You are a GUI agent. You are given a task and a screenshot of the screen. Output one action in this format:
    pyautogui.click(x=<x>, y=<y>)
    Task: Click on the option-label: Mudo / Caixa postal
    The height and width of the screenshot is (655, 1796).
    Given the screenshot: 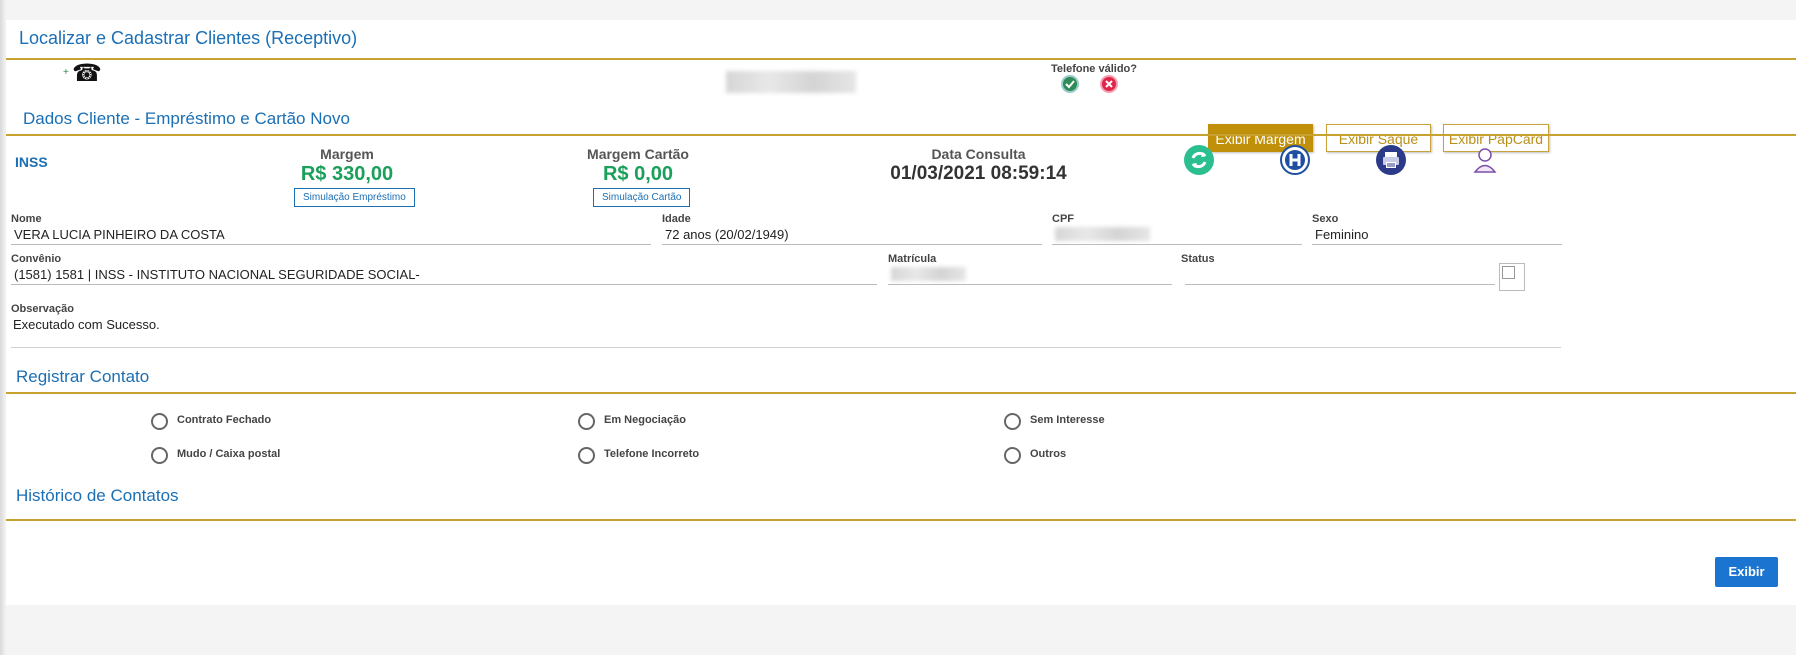 What is the action you would take?
    pyautogui.click(x=229, y=453)
    